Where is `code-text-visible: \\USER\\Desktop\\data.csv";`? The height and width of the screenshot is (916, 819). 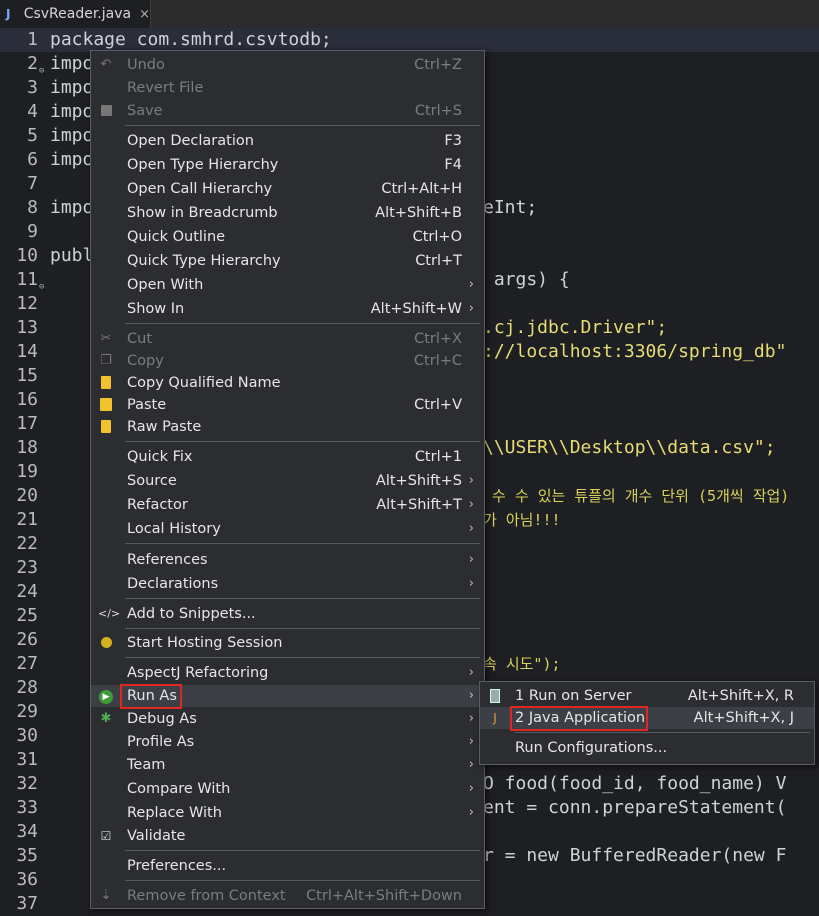 code-text-visible: \\USER\\Desktop\\data.csv"; is located at coordinates (629, 447).